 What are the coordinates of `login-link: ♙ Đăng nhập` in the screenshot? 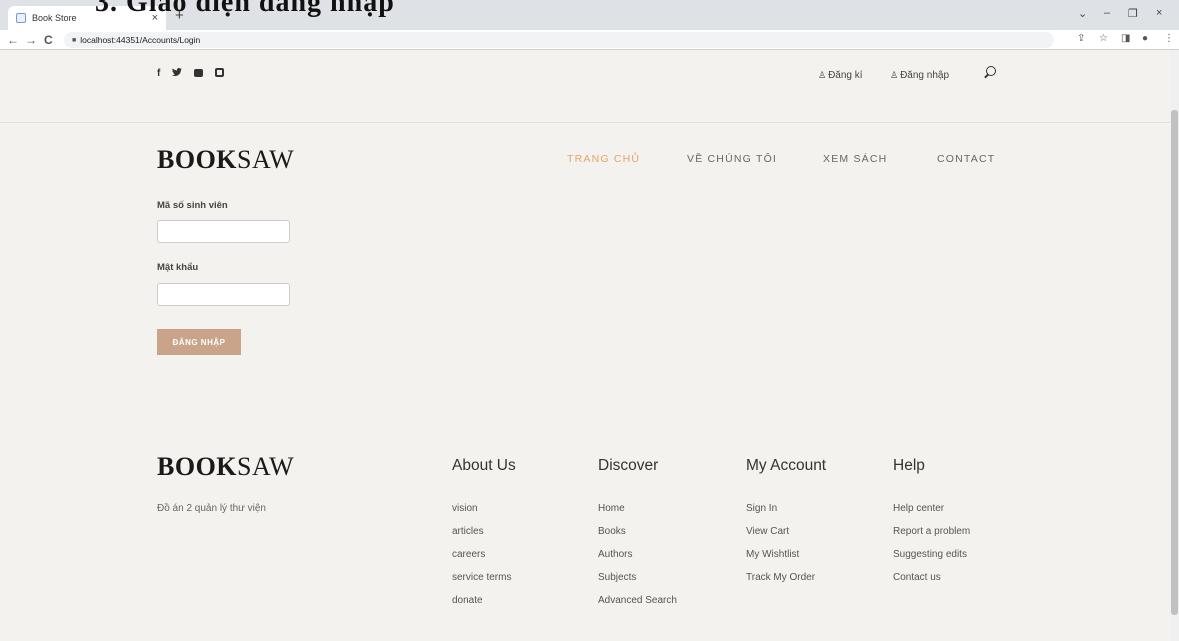 It's located at (919, 75).